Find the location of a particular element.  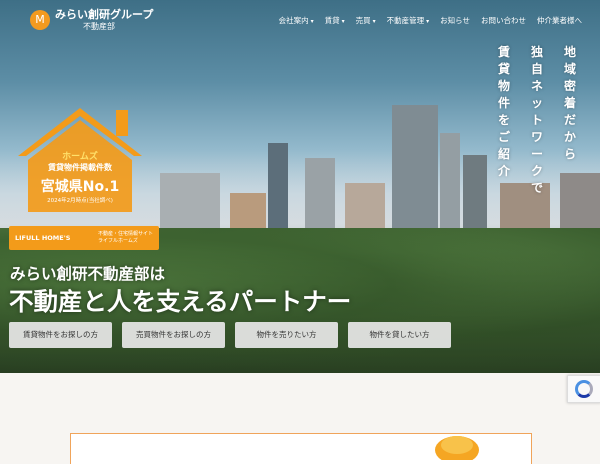

badge-line4: 2024年2月時点(当社調べ) is located at coordinates (80, 201).